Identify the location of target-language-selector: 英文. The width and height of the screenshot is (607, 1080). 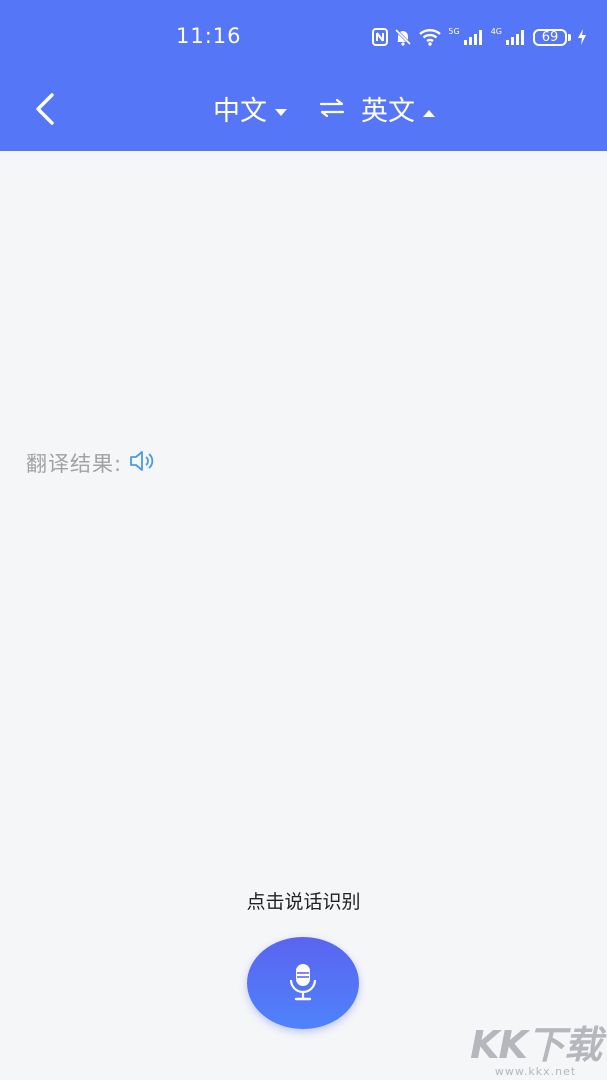
(398, 108).